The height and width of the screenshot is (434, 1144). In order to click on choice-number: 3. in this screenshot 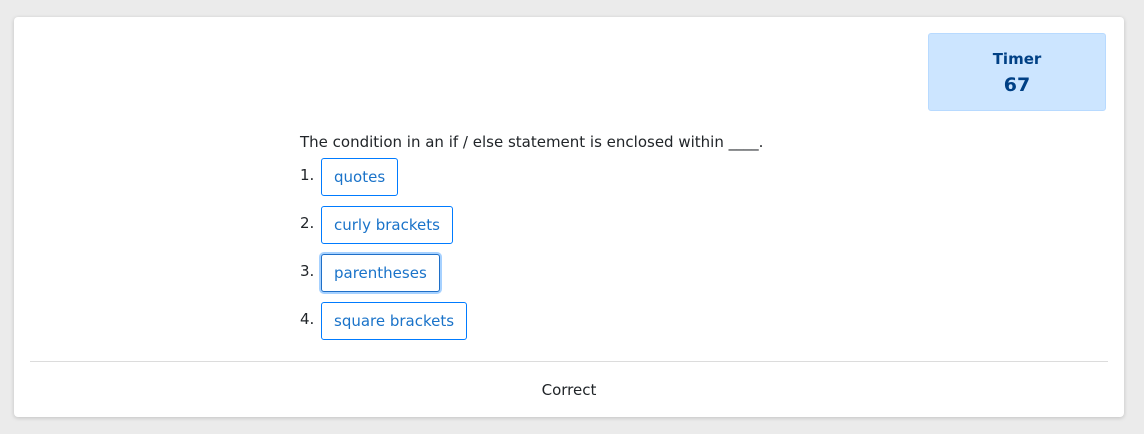, I will do `click(307, 271)`.